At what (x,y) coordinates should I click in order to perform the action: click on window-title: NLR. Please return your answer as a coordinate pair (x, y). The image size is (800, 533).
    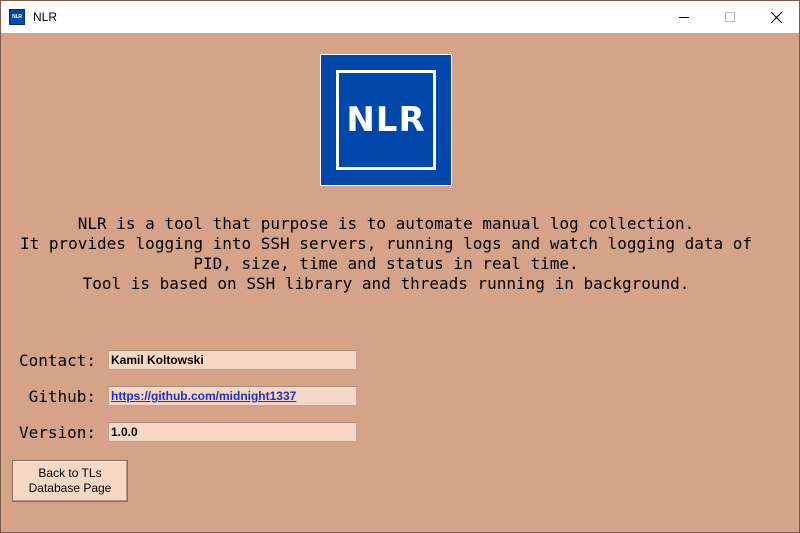
    Looking at the image, I should click on (45, 17).